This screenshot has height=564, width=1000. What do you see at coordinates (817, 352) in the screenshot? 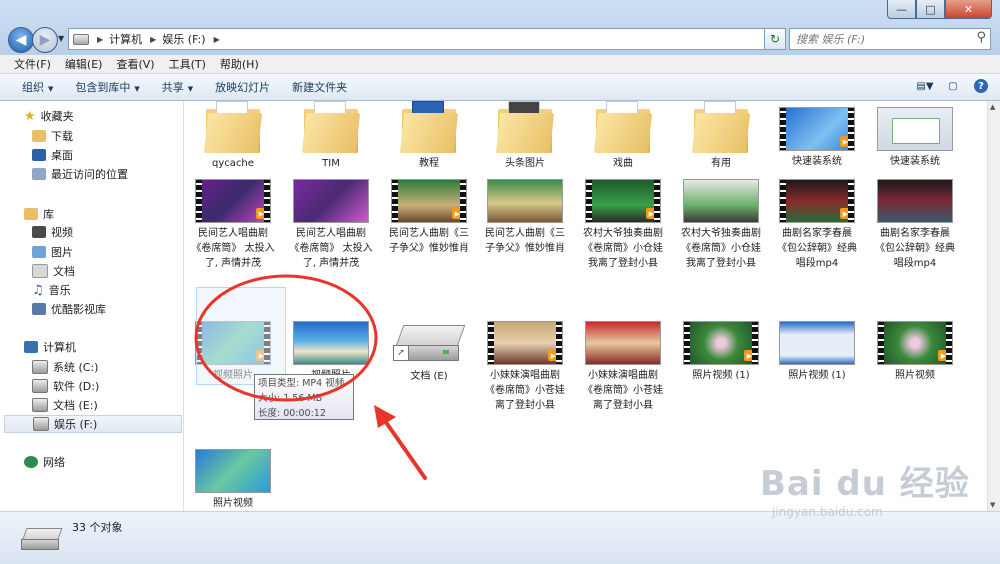
I see `file-item-video: 照片视频 (1)` at bounding box center [817, 352].